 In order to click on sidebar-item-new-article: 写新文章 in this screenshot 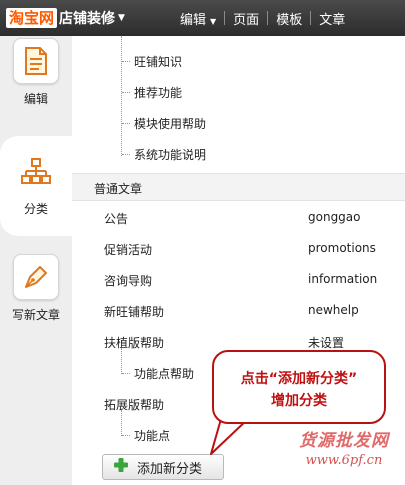, I will do `click(36, 288)`.